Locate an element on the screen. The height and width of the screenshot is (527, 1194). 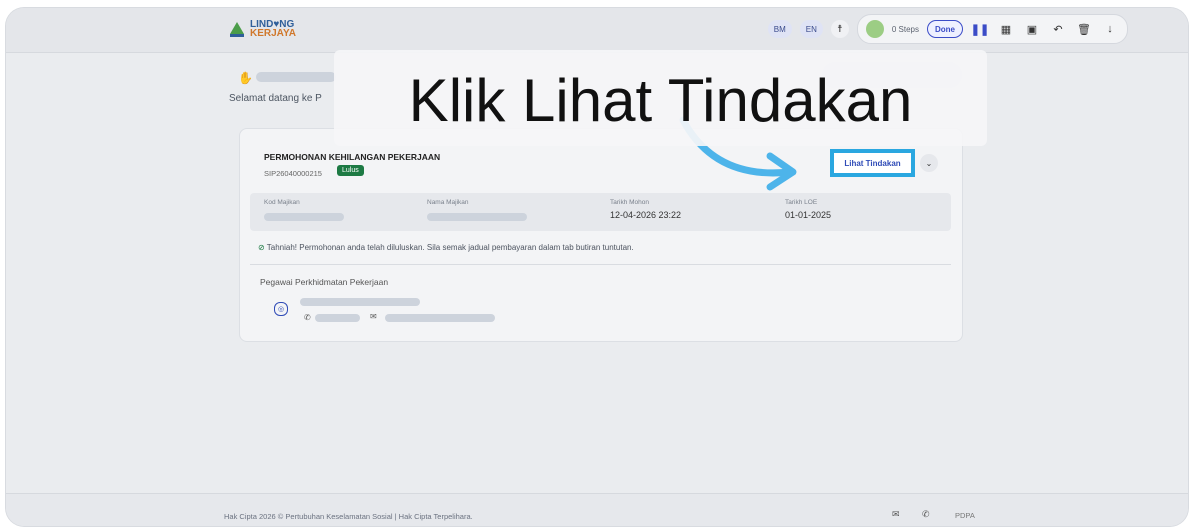
kod-majikan-label: Kod Majikan is located at coordinates (282, 202).